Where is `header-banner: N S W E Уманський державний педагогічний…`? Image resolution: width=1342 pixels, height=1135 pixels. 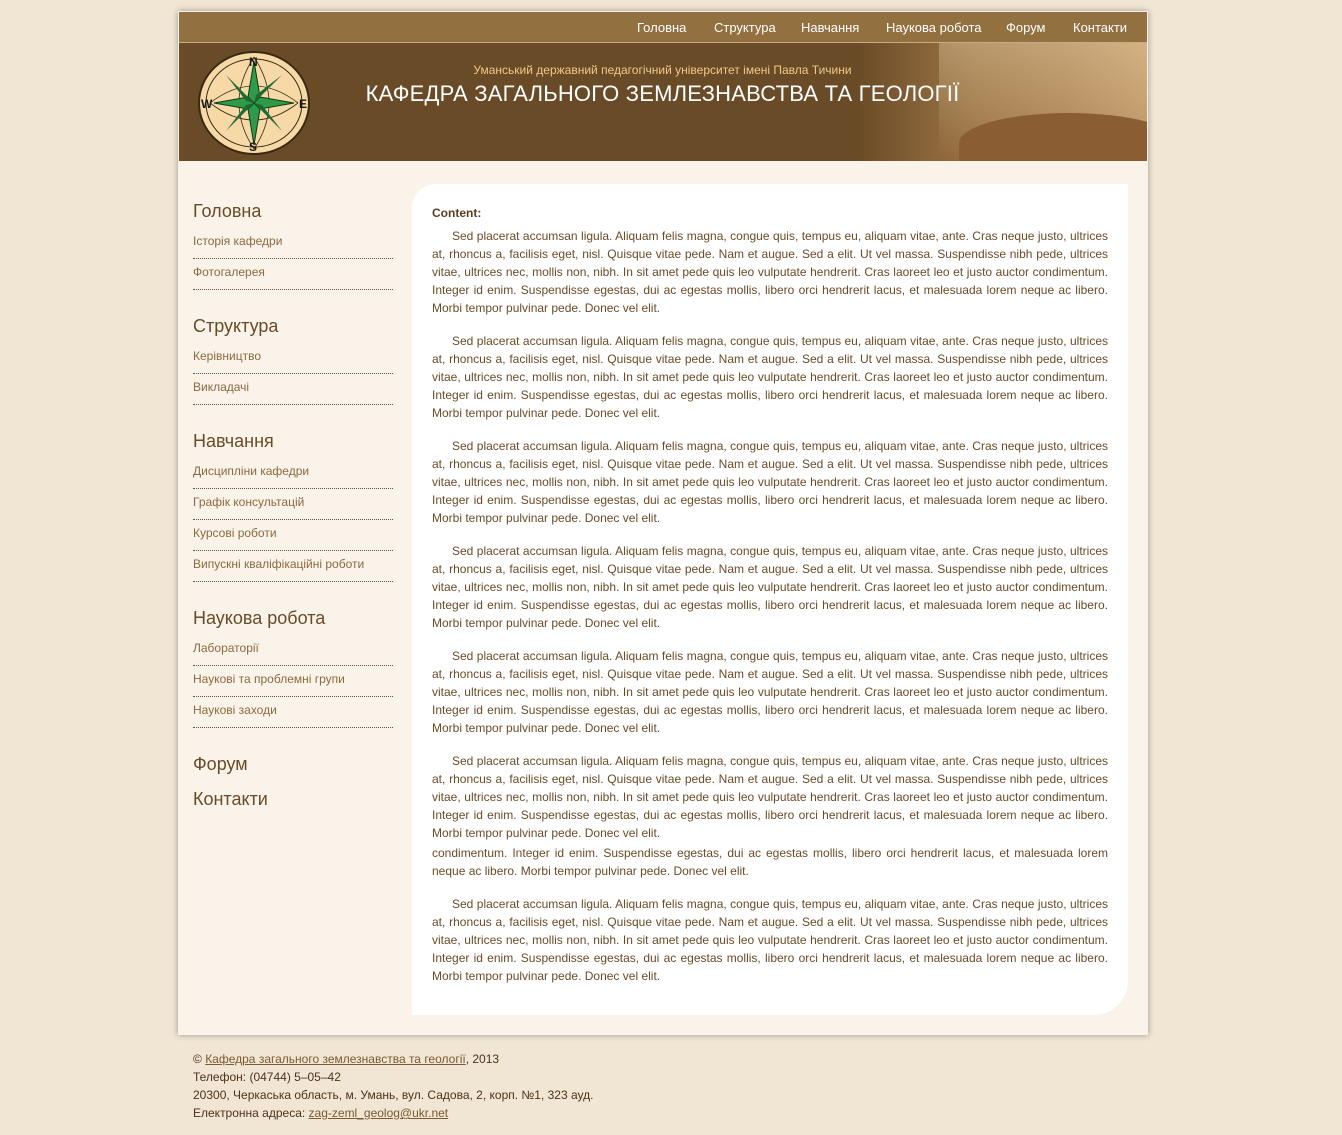
header-banner: N S W E Уманський державний педагогічний… is located at coordinates (663, 102).